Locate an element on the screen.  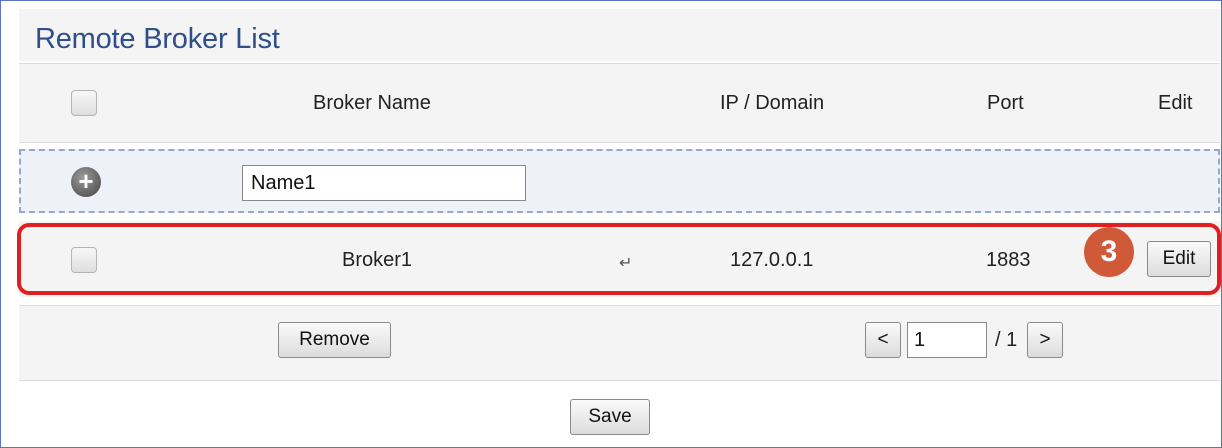
page-total: / 1 is located at coordinates (1006, 340).